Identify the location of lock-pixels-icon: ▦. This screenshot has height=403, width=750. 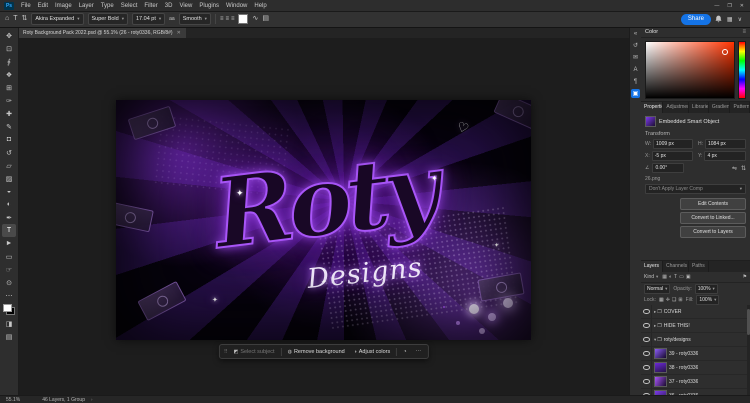
(661, 300).